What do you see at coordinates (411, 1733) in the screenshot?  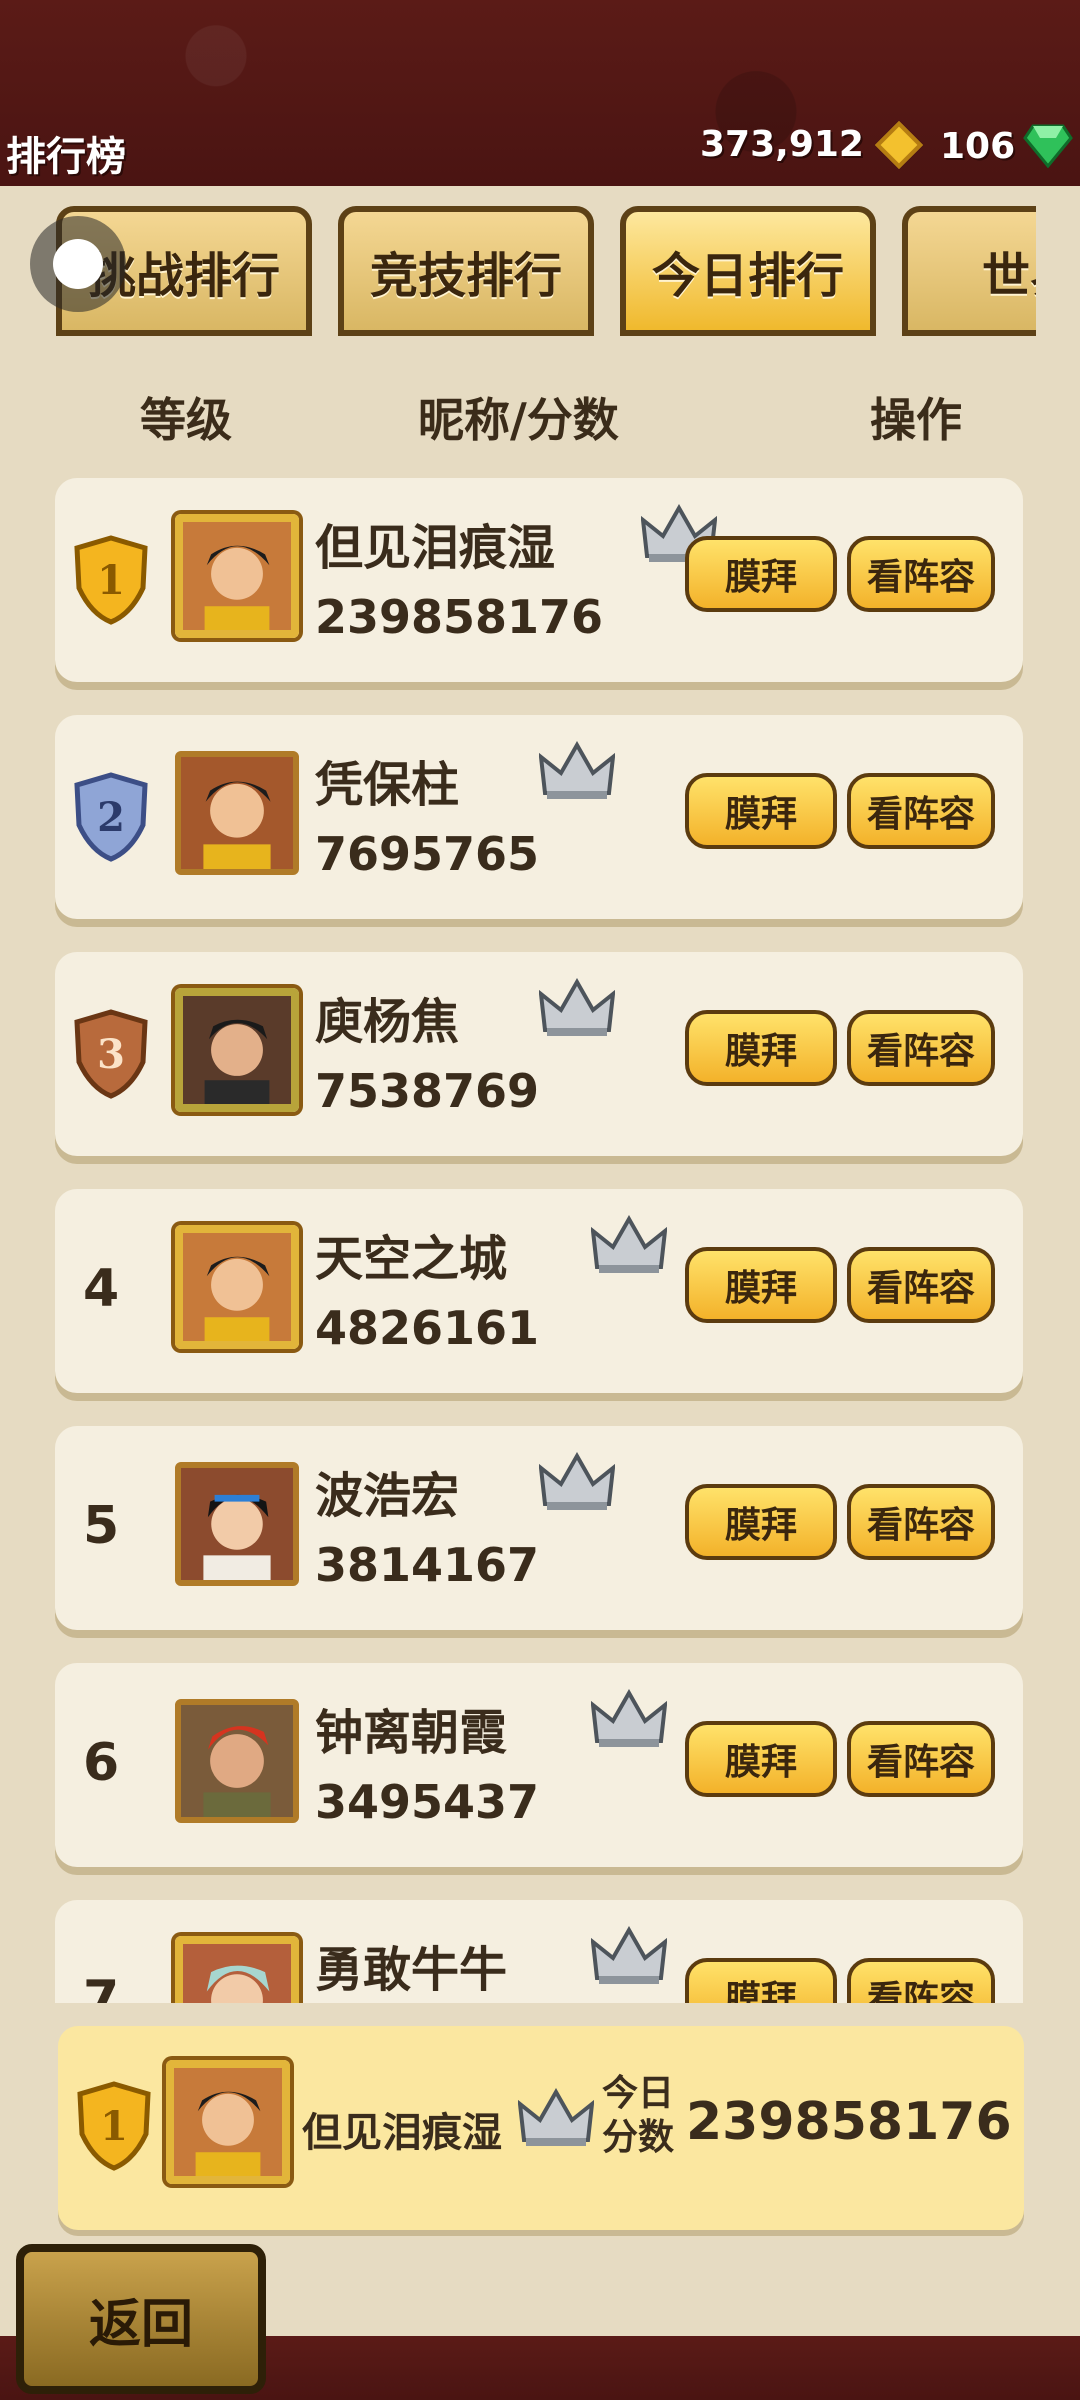 I see `player-name: 钟离朝霞` at bounding box center [411, 1733].